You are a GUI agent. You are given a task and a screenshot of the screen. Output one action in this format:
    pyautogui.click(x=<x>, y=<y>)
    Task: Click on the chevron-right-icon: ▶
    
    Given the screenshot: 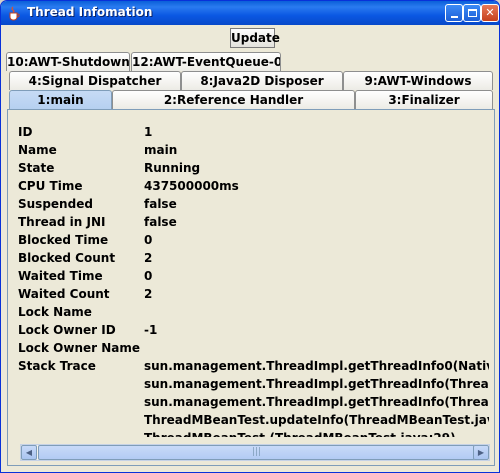 What is the action you would take?
    pyautogui.click(x=481, y=452)
    